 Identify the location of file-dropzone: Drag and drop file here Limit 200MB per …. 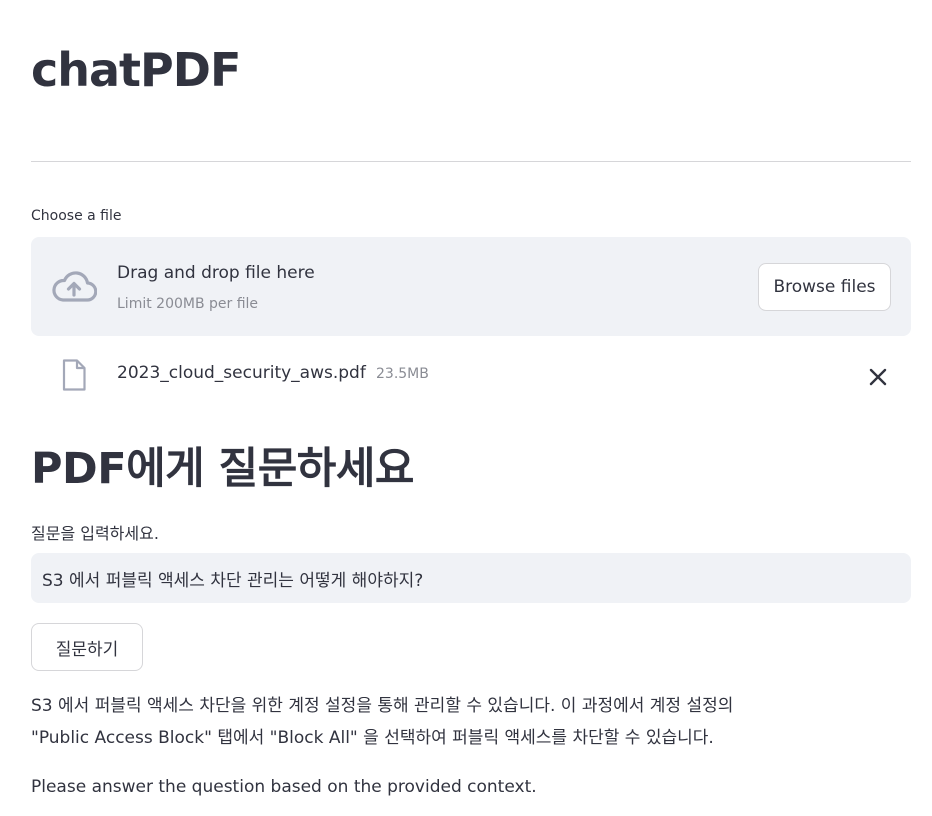
(471, 286).